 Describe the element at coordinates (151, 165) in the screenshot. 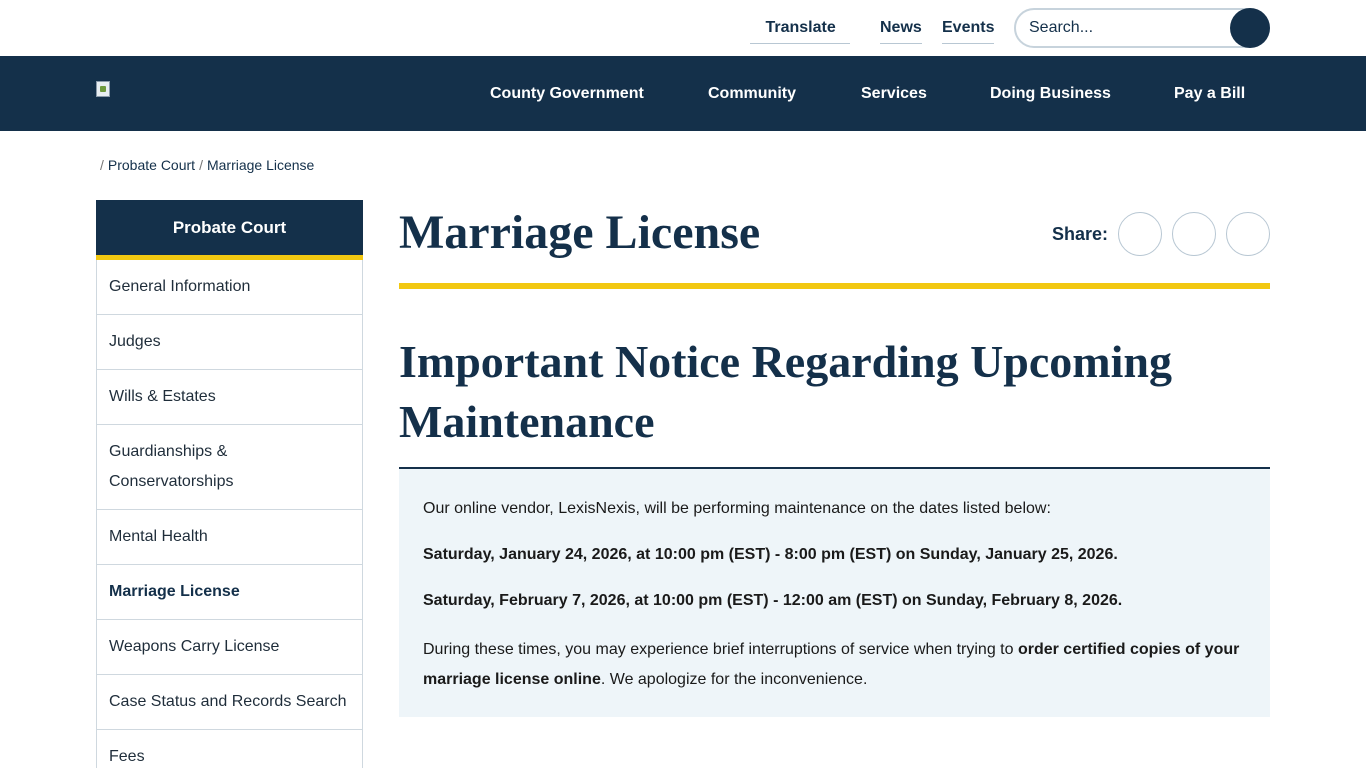

I see `breadcrumb-probate-court: Probate Court` at that location.